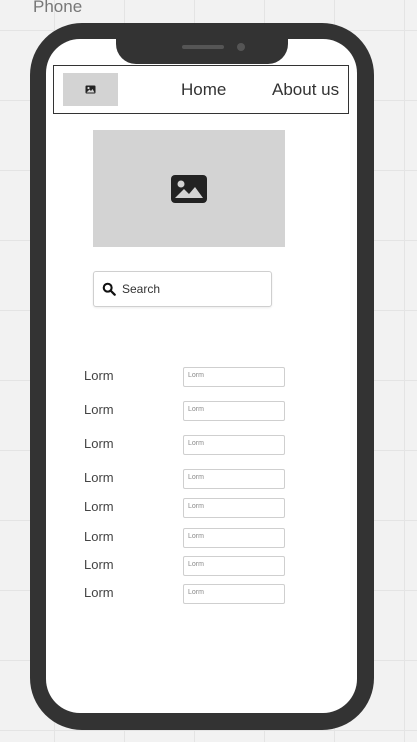 This screenshot has width=417, height=742. I want to click on hero-image-placeholder, so click(189, 188).